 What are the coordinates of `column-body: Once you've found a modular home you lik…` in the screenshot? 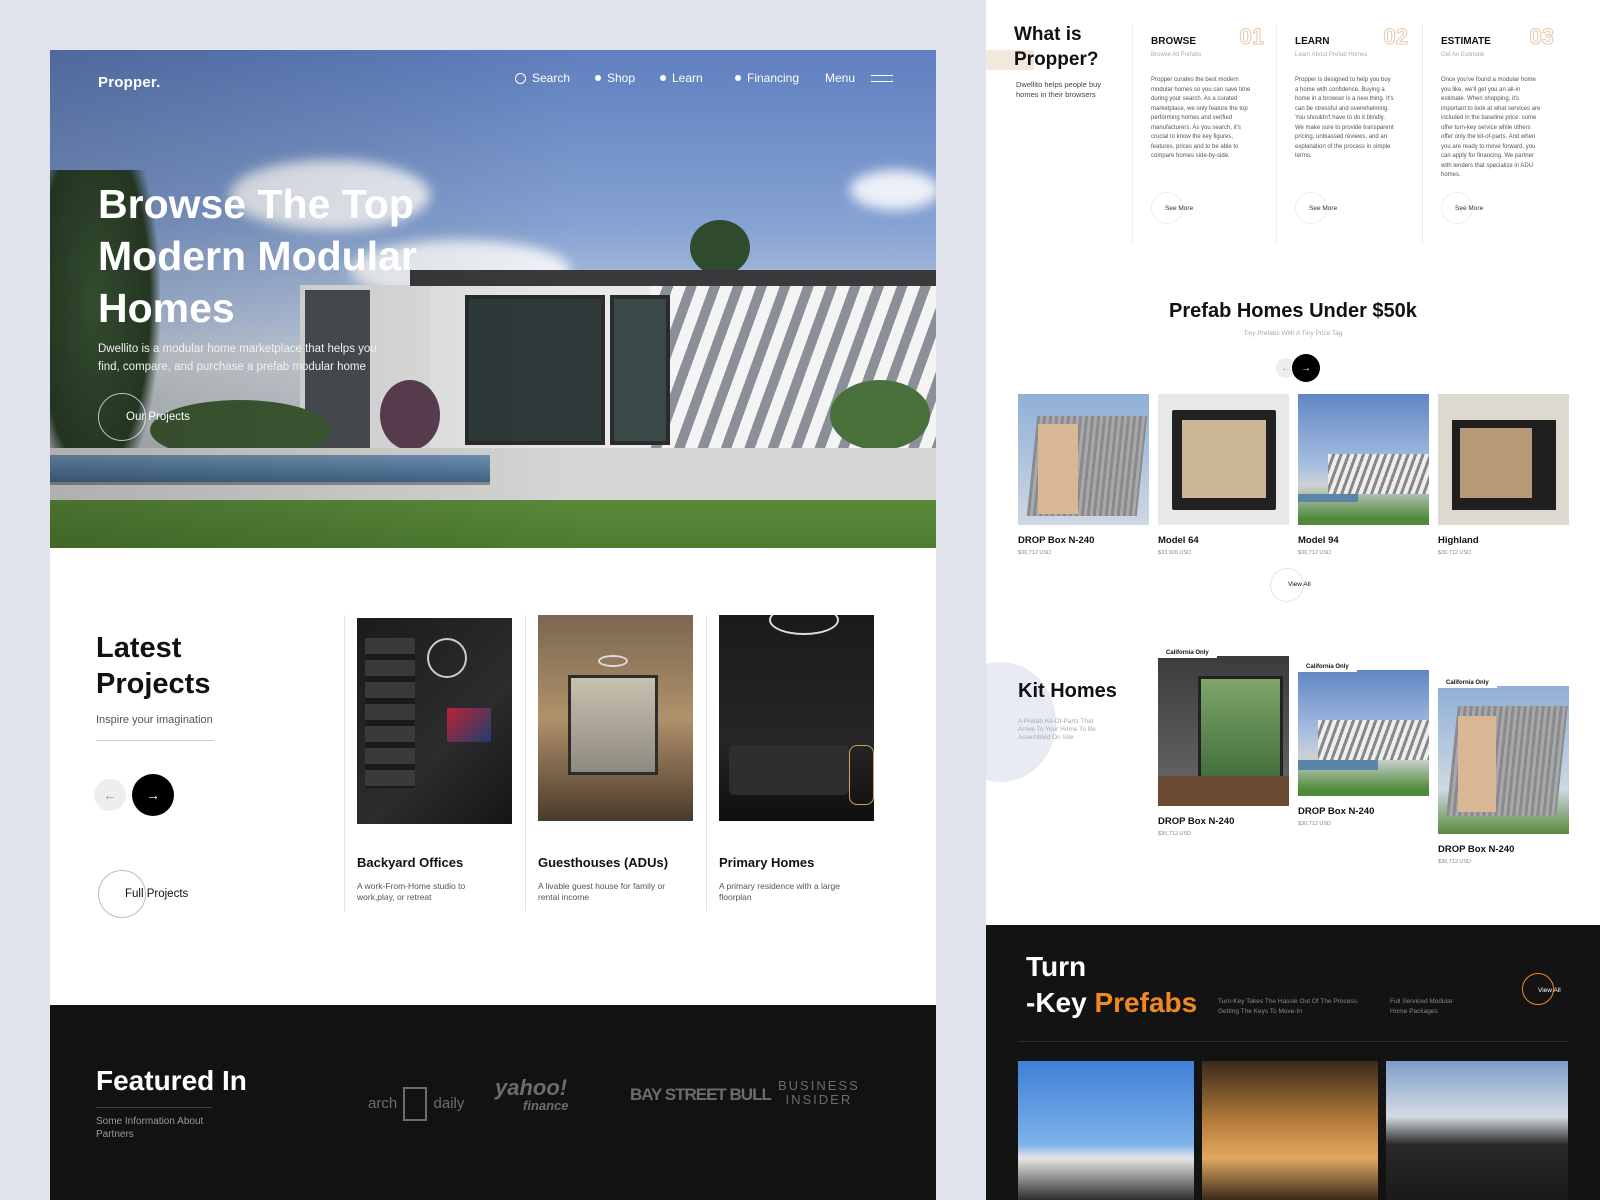 It's located at (1491, 127).